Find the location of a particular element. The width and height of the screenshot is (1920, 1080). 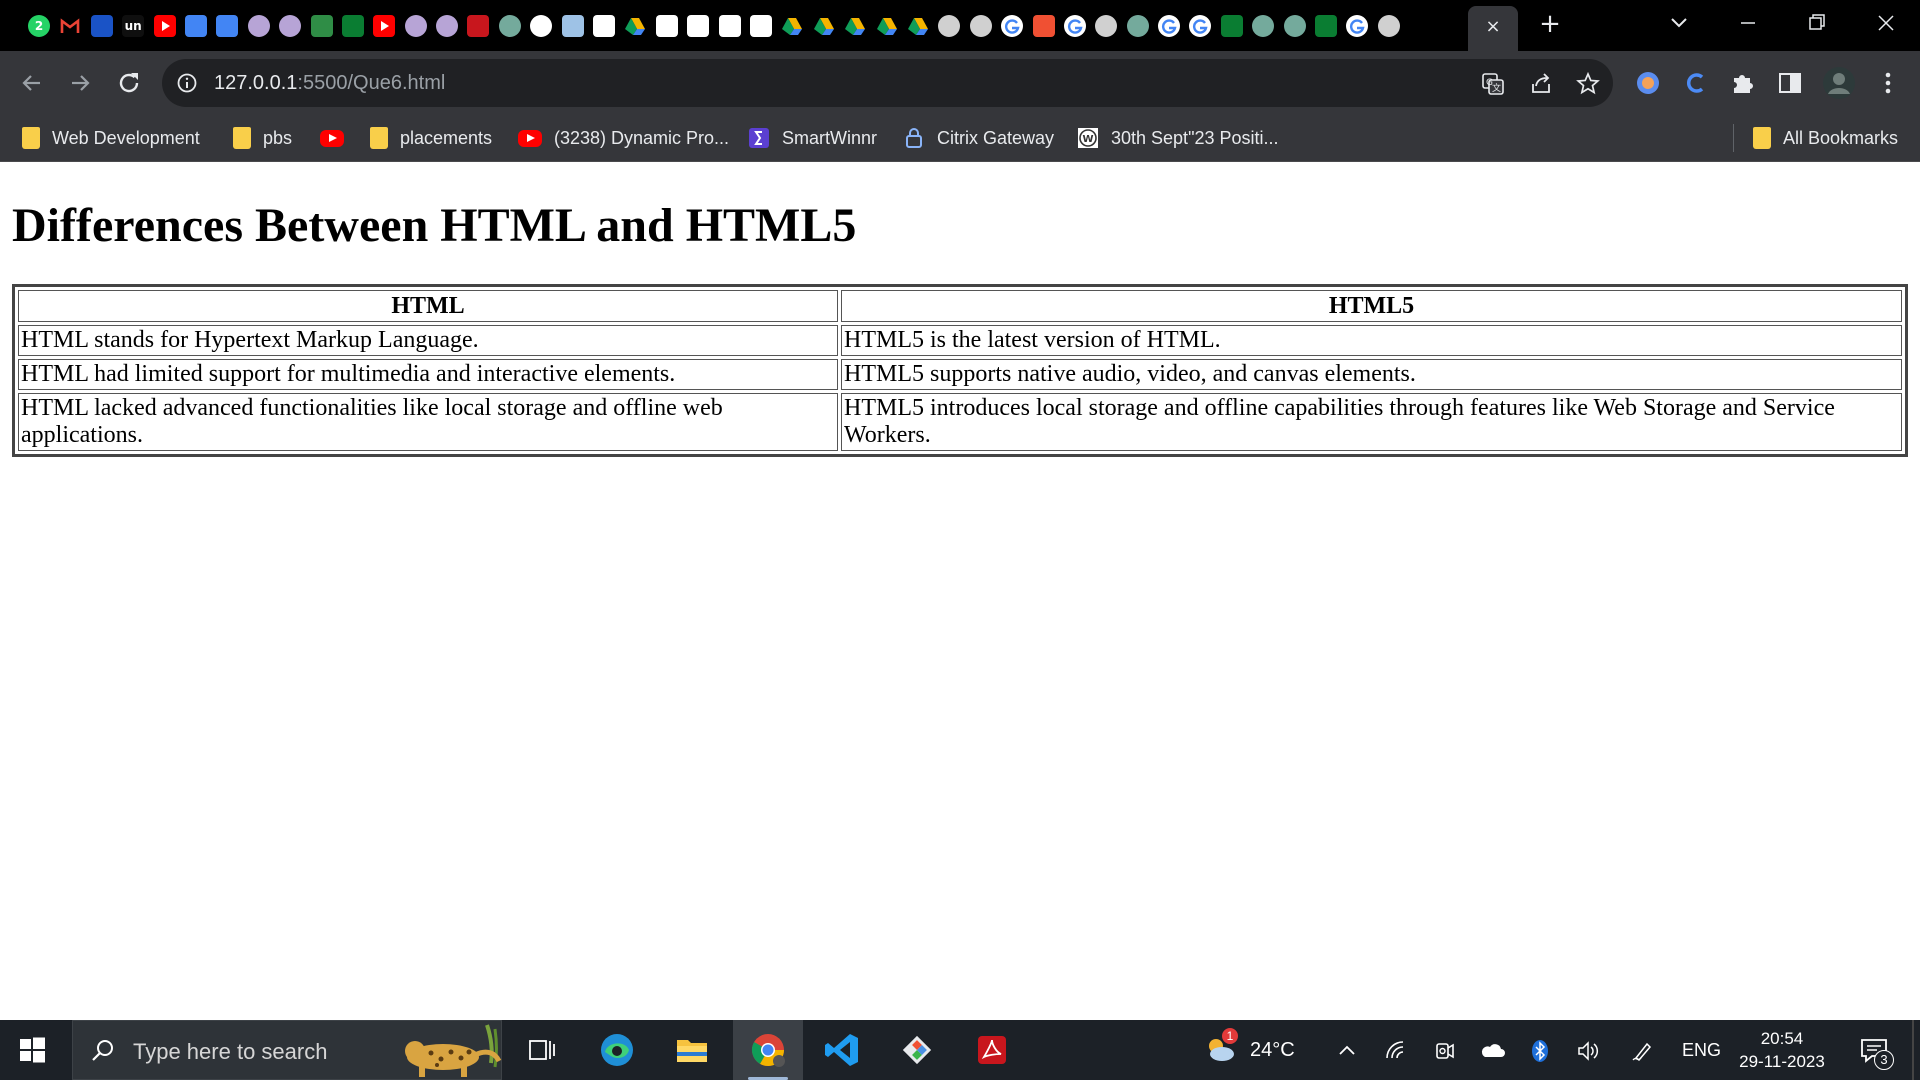

chrome-icon is located at coordinates (768, 1050).